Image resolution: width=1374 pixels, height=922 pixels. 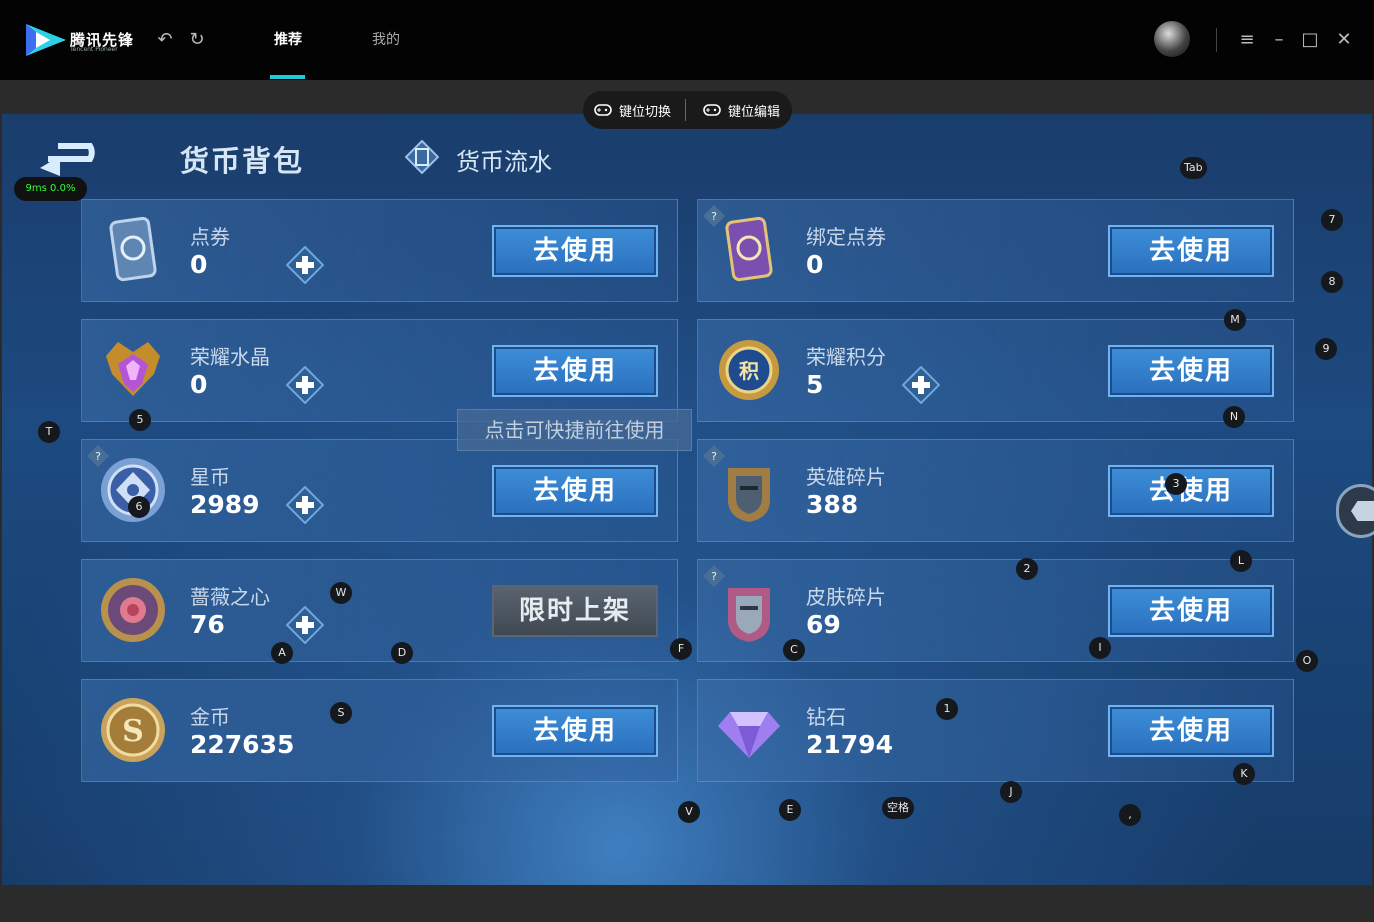 I want to click on svg-text: 积, so click(x=749, y=371).